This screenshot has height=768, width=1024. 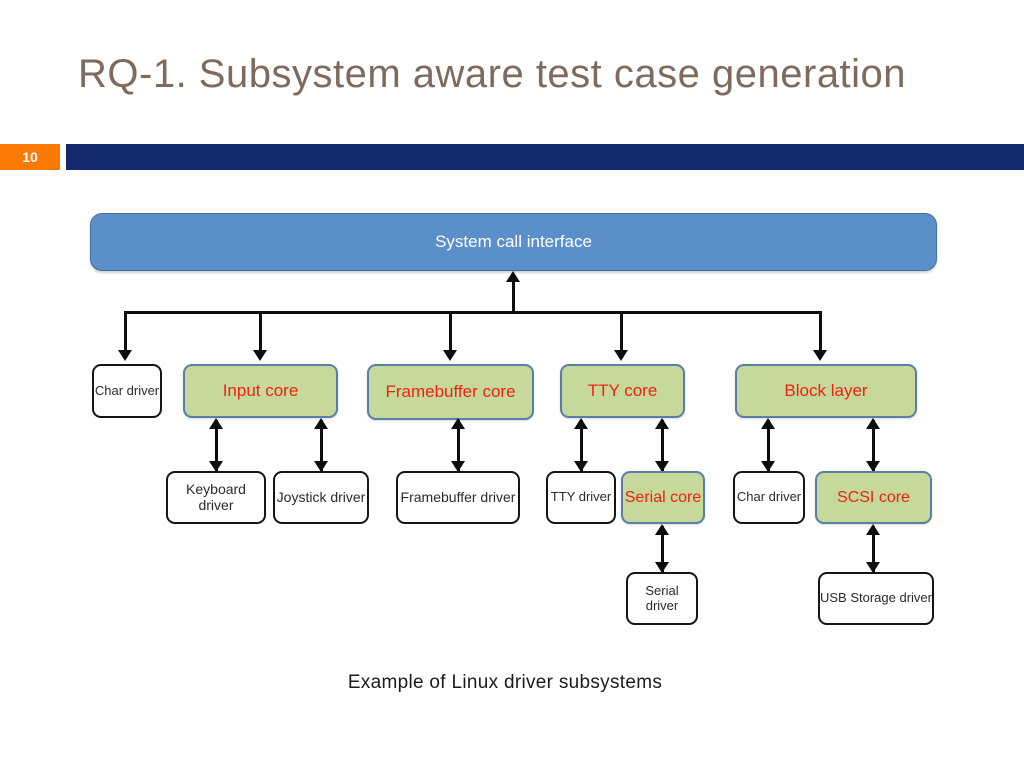 I want to click on arrowhead-up-serial-driver, so click(x=662, y=529).